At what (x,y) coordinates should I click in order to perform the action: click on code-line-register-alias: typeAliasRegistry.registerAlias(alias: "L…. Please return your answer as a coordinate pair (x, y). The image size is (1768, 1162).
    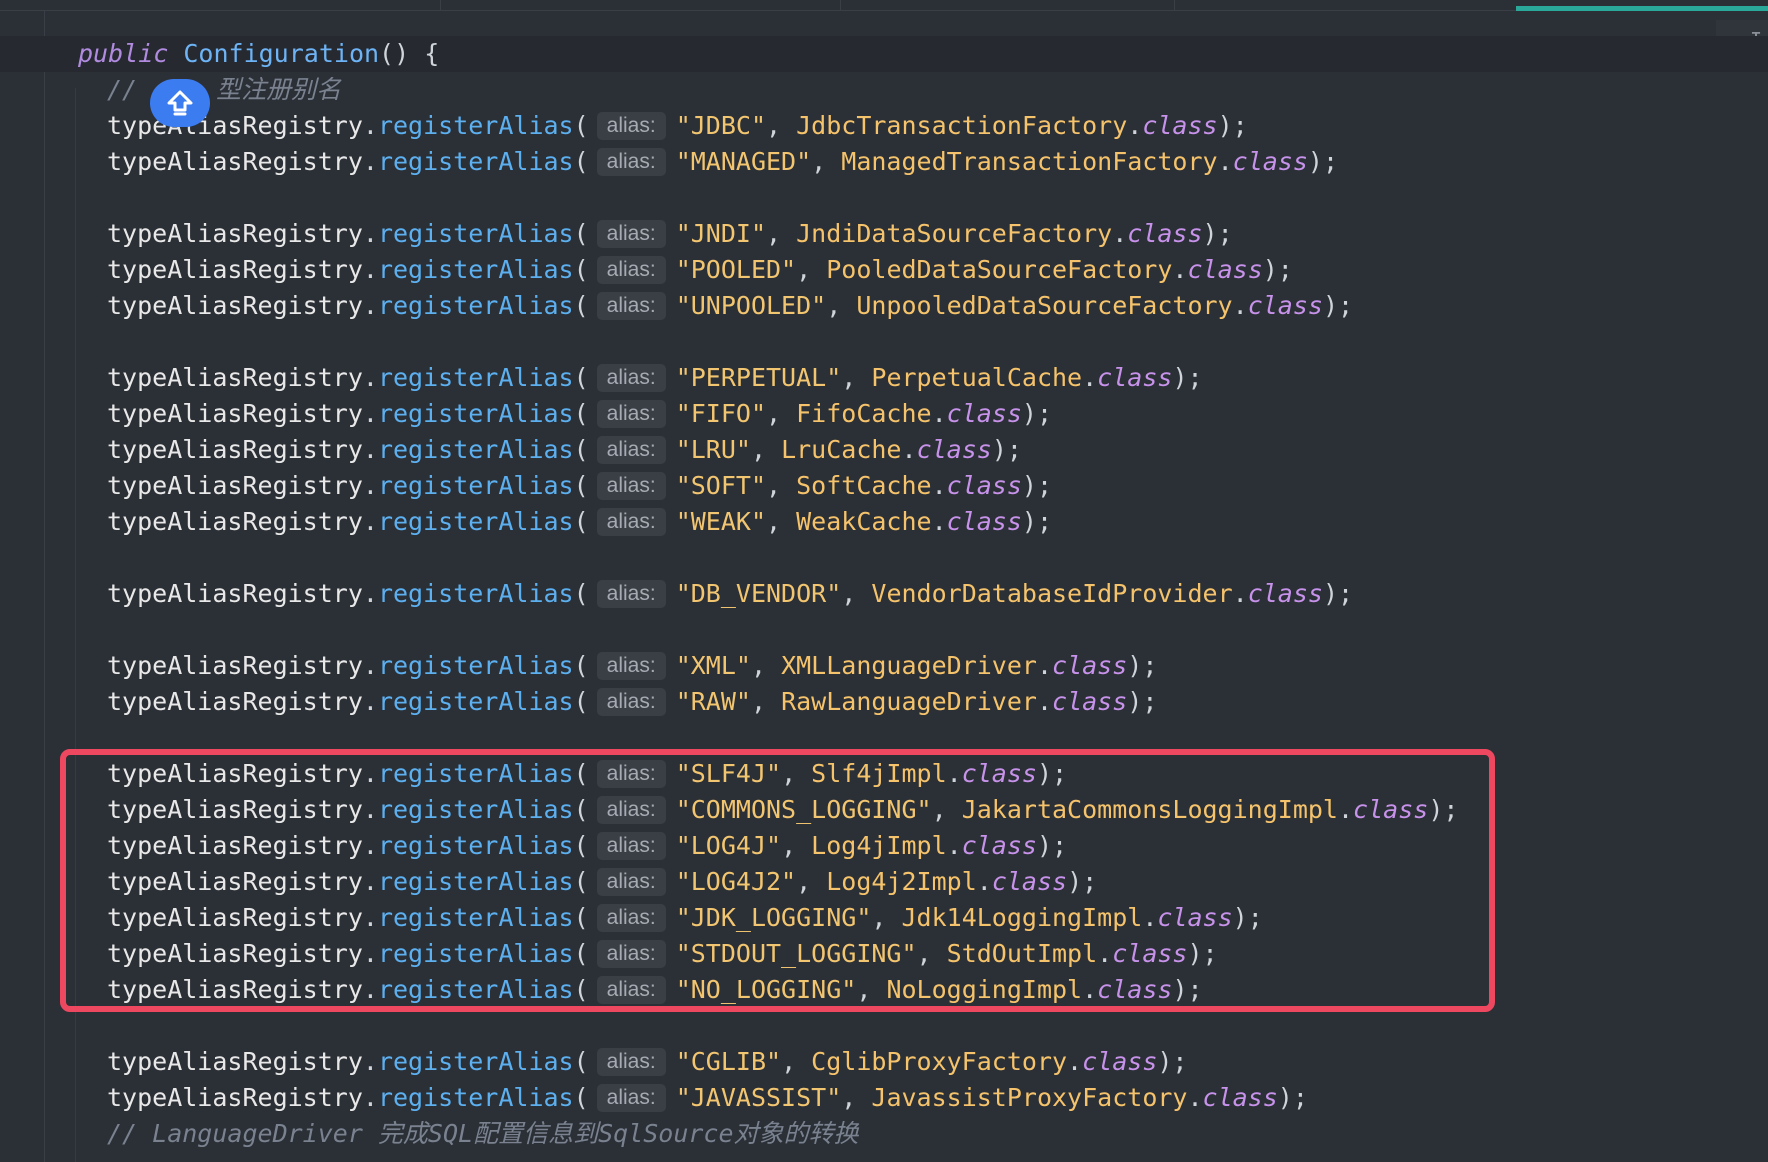
    Looking at the image, I should click on (884, 450).